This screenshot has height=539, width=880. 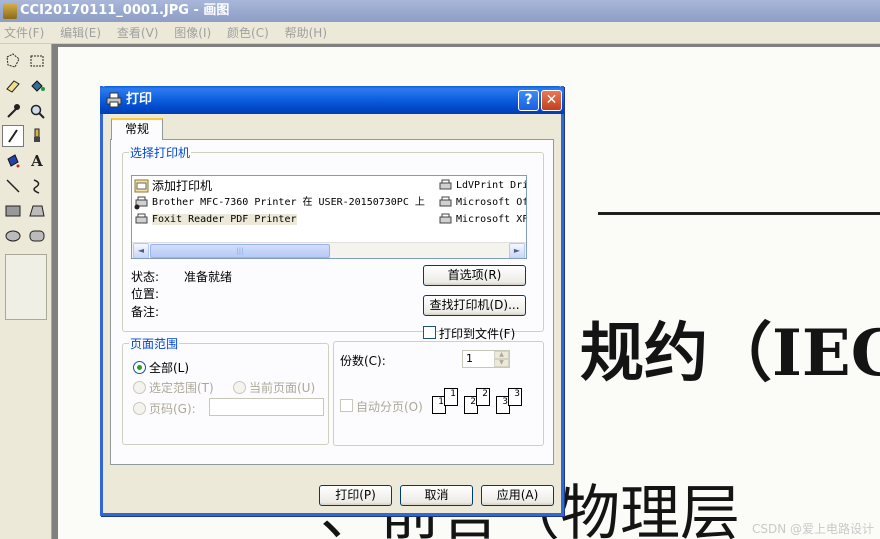 I want to click on printer-item-microsoft-xps: Microsoft XF, so click(x=482, y=220).